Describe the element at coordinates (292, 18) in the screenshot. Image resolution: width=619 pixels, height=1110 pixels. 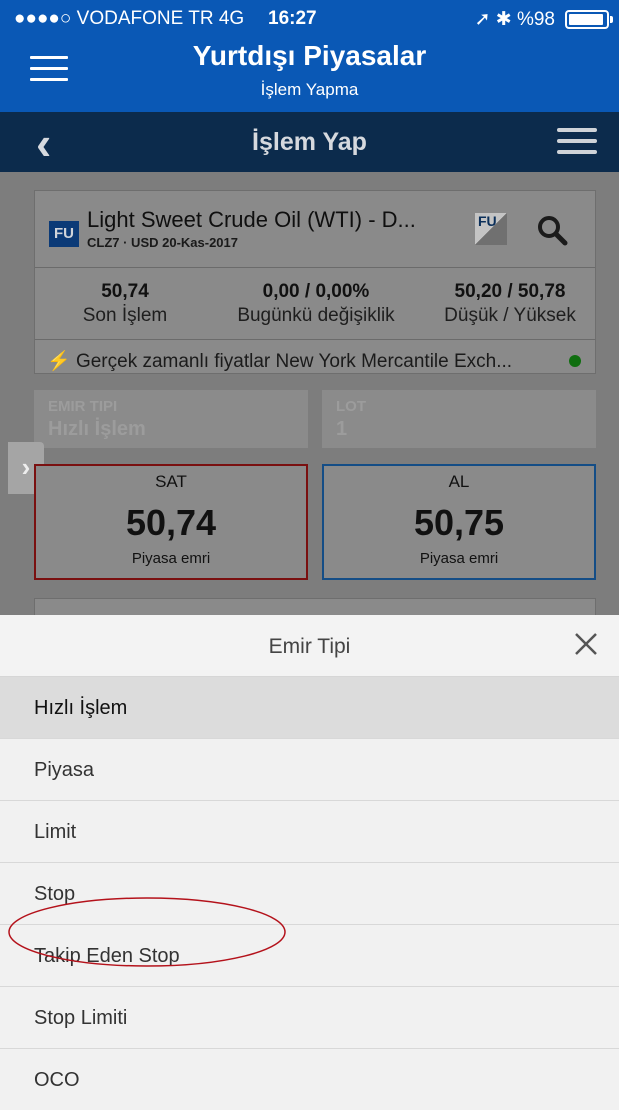
I see `clock-label: 16:27` at that location.